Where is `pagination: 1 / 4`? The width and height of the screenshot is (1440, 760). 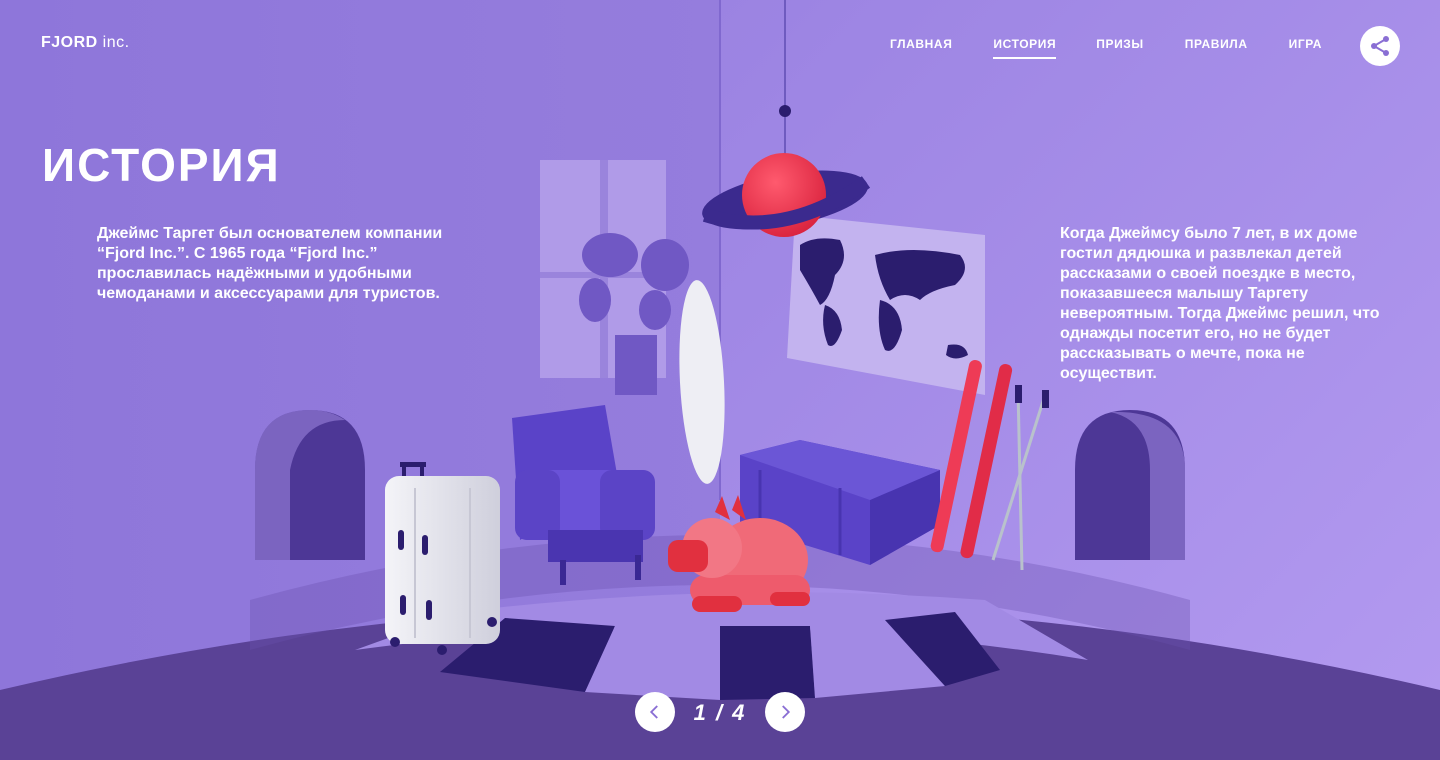 pagination: 1 / 4 is located at coordinates (720, 712).